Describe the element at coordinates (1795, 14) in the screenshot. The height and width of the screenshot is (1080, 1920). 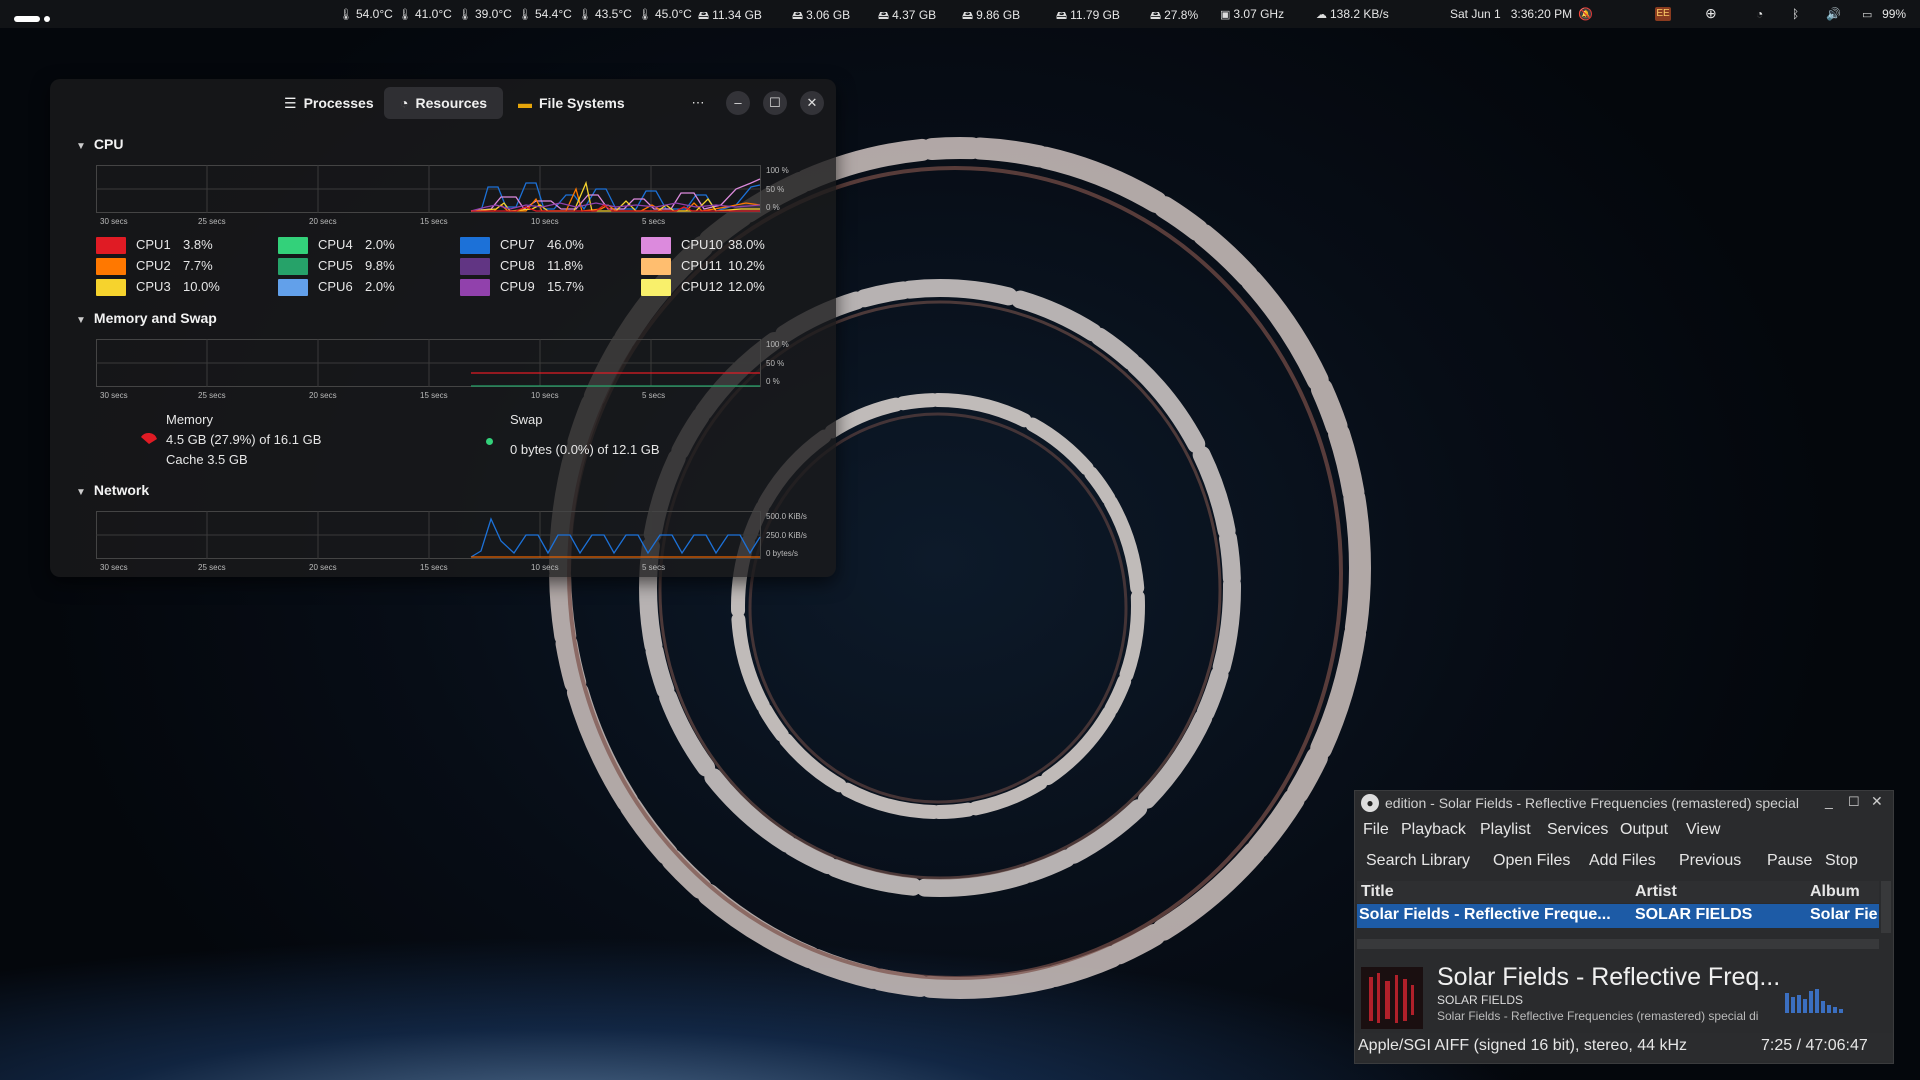
I see `bluetooth-icon: ᛒ` at that location.